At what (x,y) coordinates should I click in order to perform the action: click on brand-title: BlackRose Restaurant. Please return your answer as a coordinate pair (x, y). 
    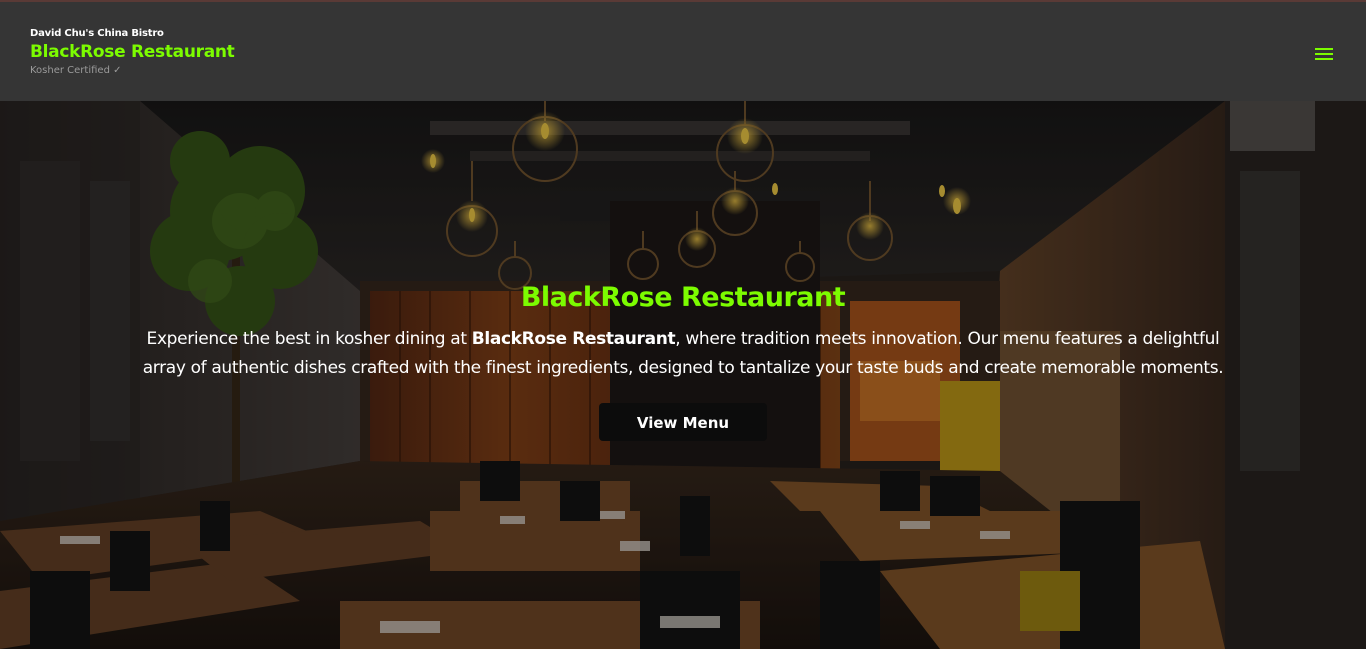
    Looking at the image, I should click on (132, 52).